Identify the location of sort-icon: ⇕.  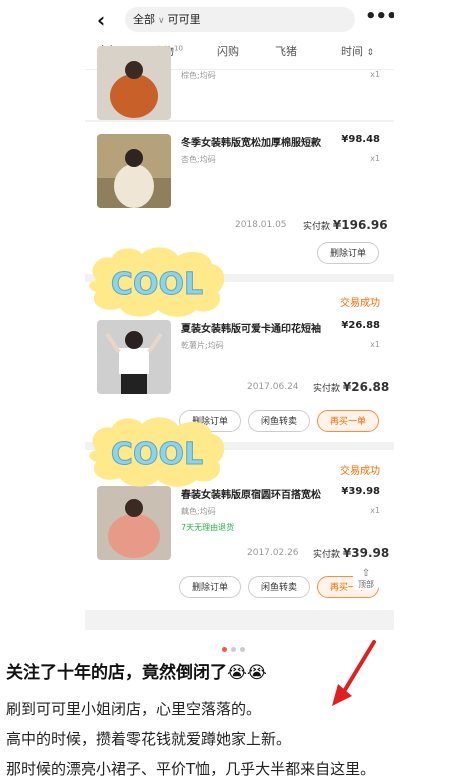
(370, 53).